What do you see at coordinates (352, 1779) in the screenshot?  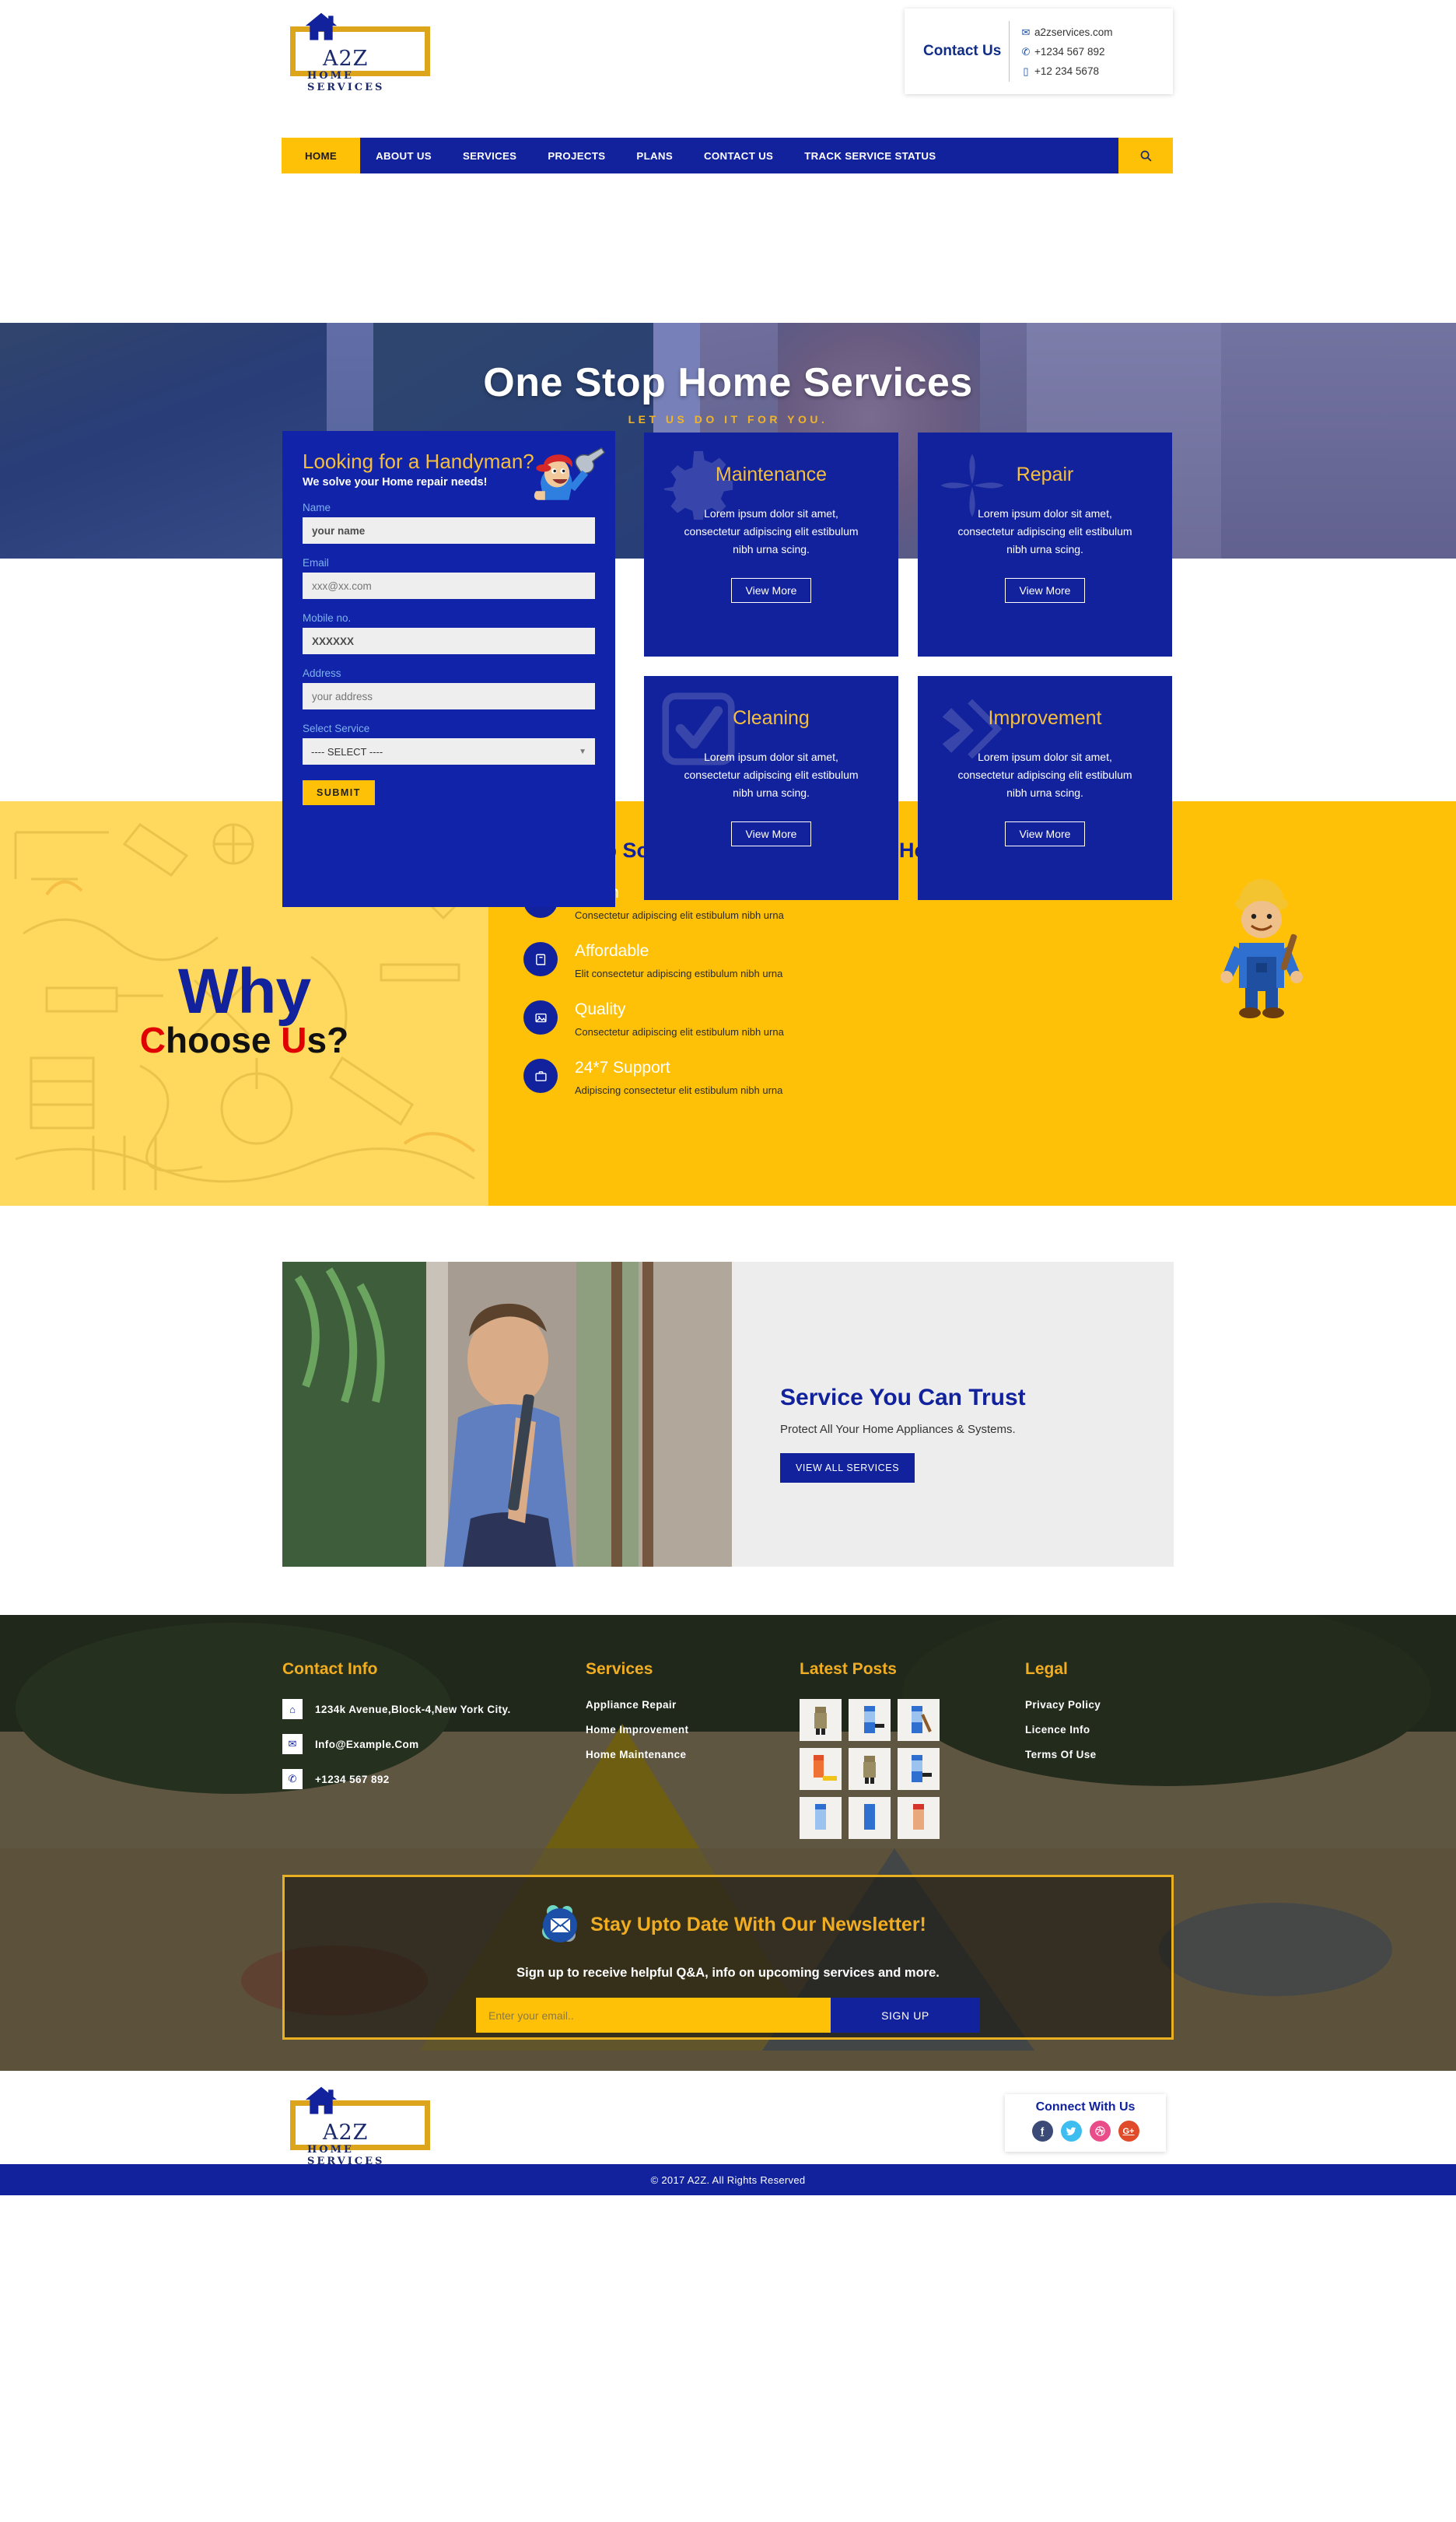 I see `footer-phone: +1234 567 892` at bounding box center [352, 1779].